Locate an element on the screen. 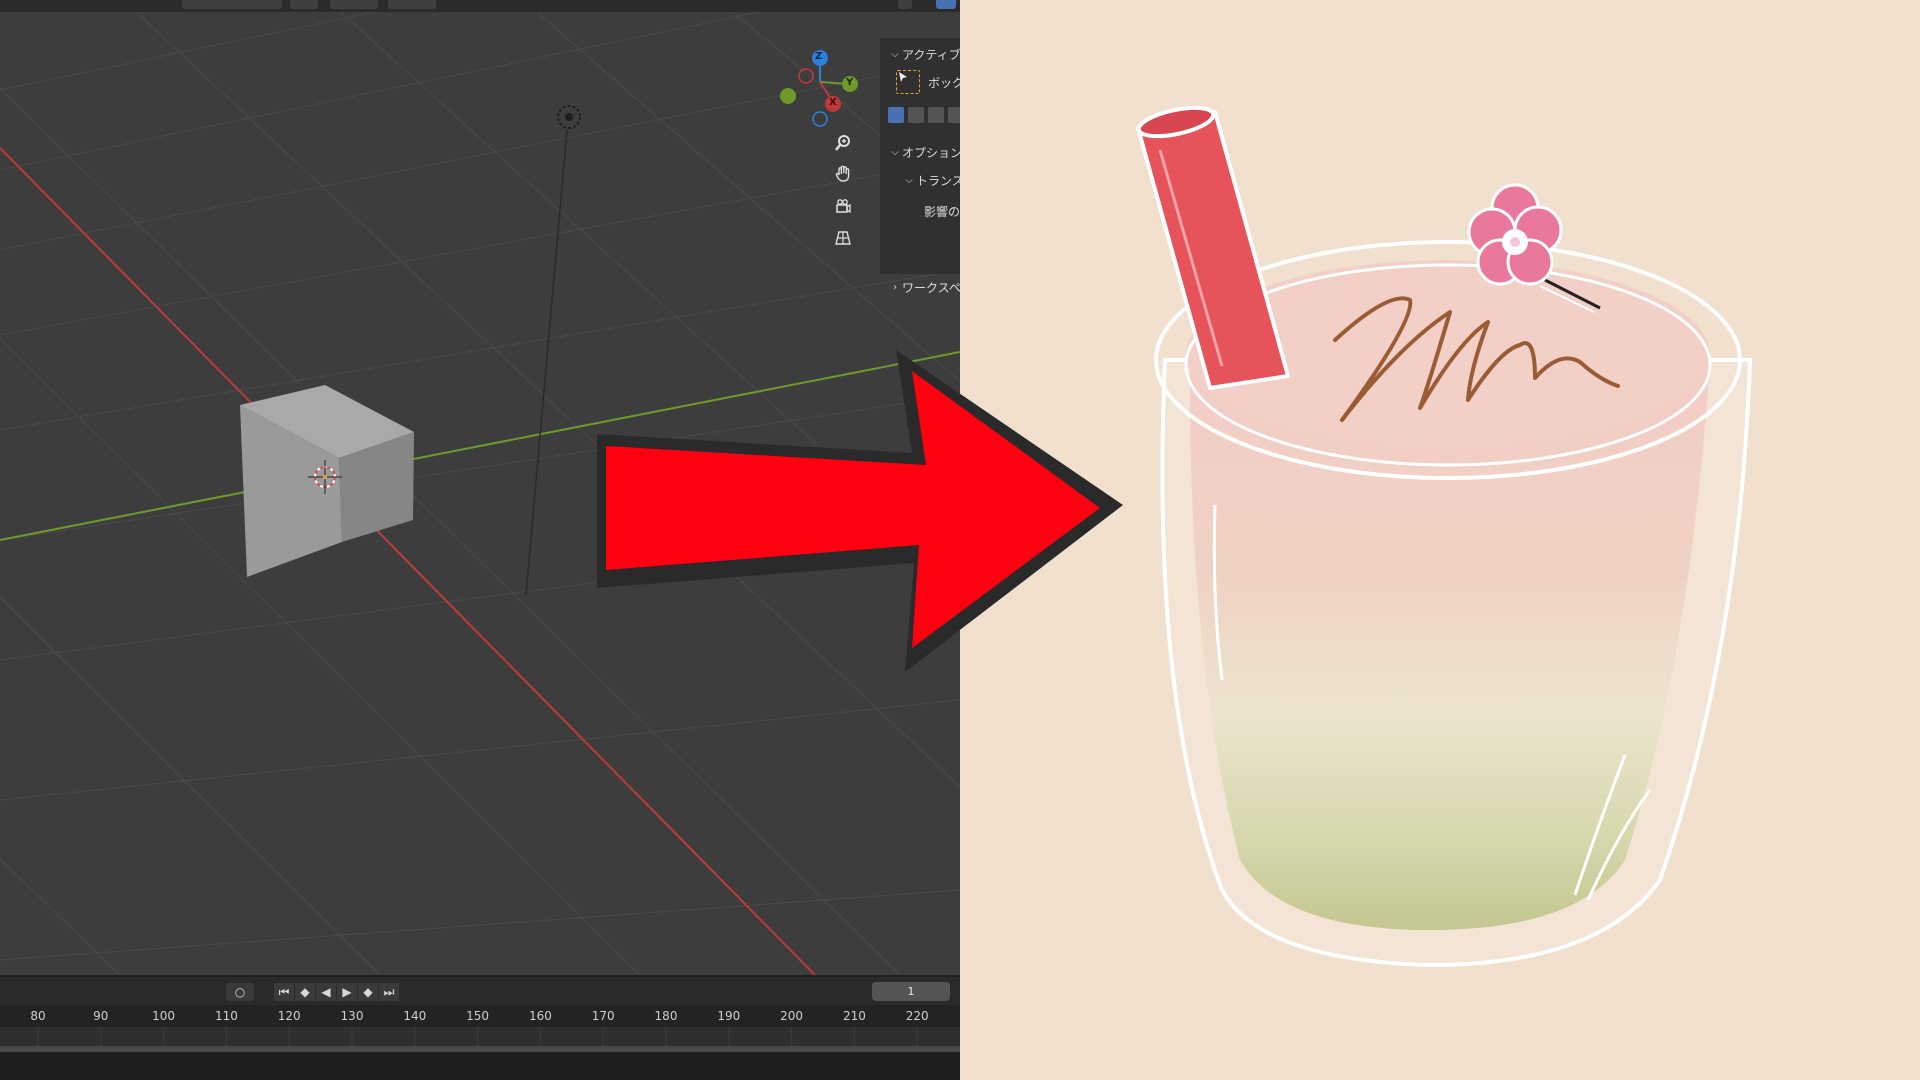 This screenshot has height=1080, width=1920. camera-view-button is located at coordinates (849, 212).